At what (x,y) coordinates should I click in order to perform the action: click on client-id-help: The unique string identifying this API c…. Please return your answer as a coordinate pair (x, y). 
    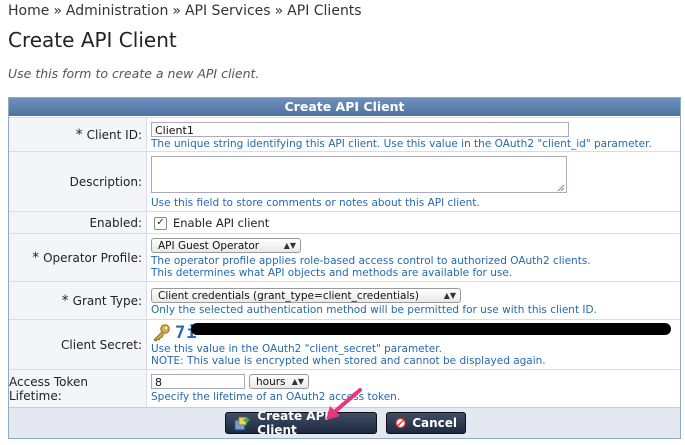
    Looking at the image, I should click on (401, 144).